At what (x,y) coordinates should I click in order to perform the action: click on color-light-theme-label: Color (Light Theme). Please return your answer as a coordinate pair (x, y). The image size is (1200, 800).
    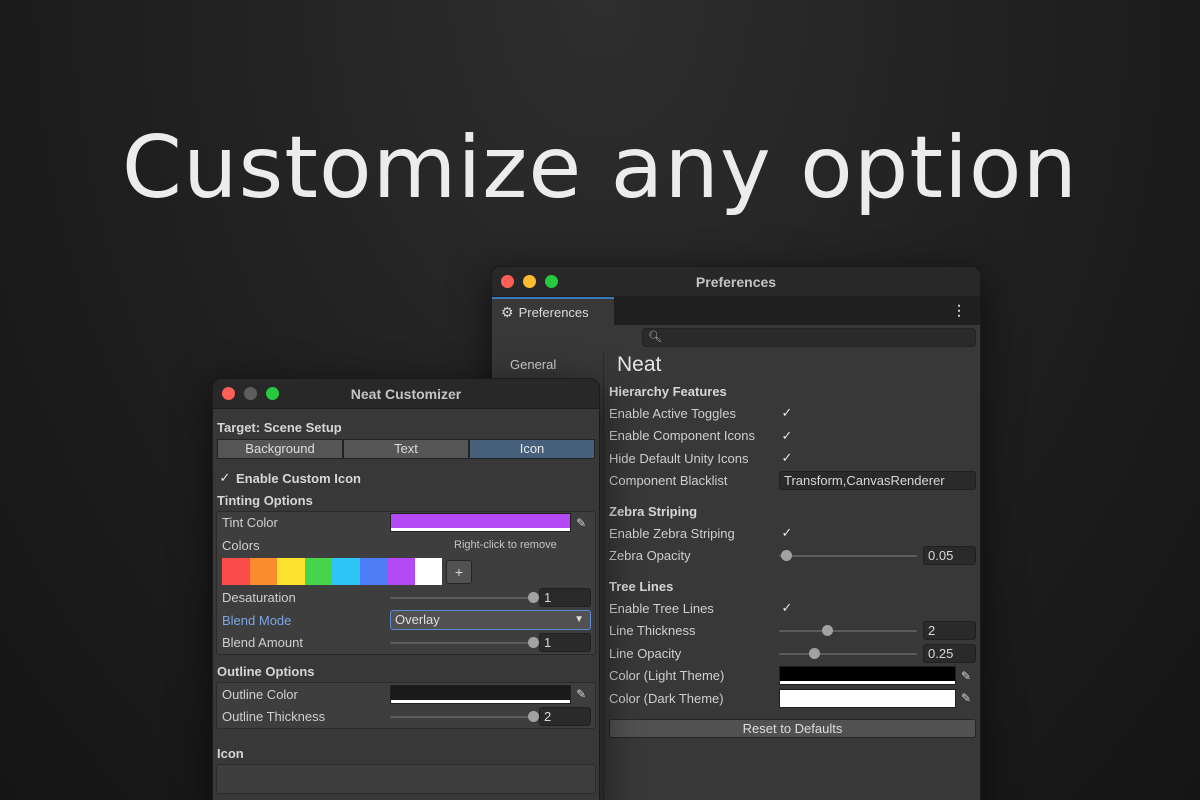
    Looking at the image, I should click on (667, 676).